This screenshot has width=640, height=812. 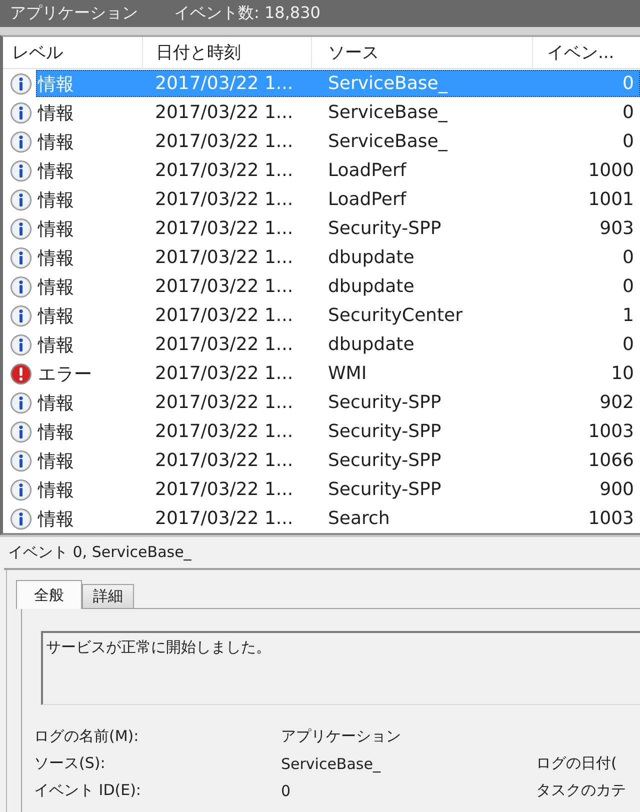 I want to click on log-title: アプリケーション, so click(x=74, y=13).